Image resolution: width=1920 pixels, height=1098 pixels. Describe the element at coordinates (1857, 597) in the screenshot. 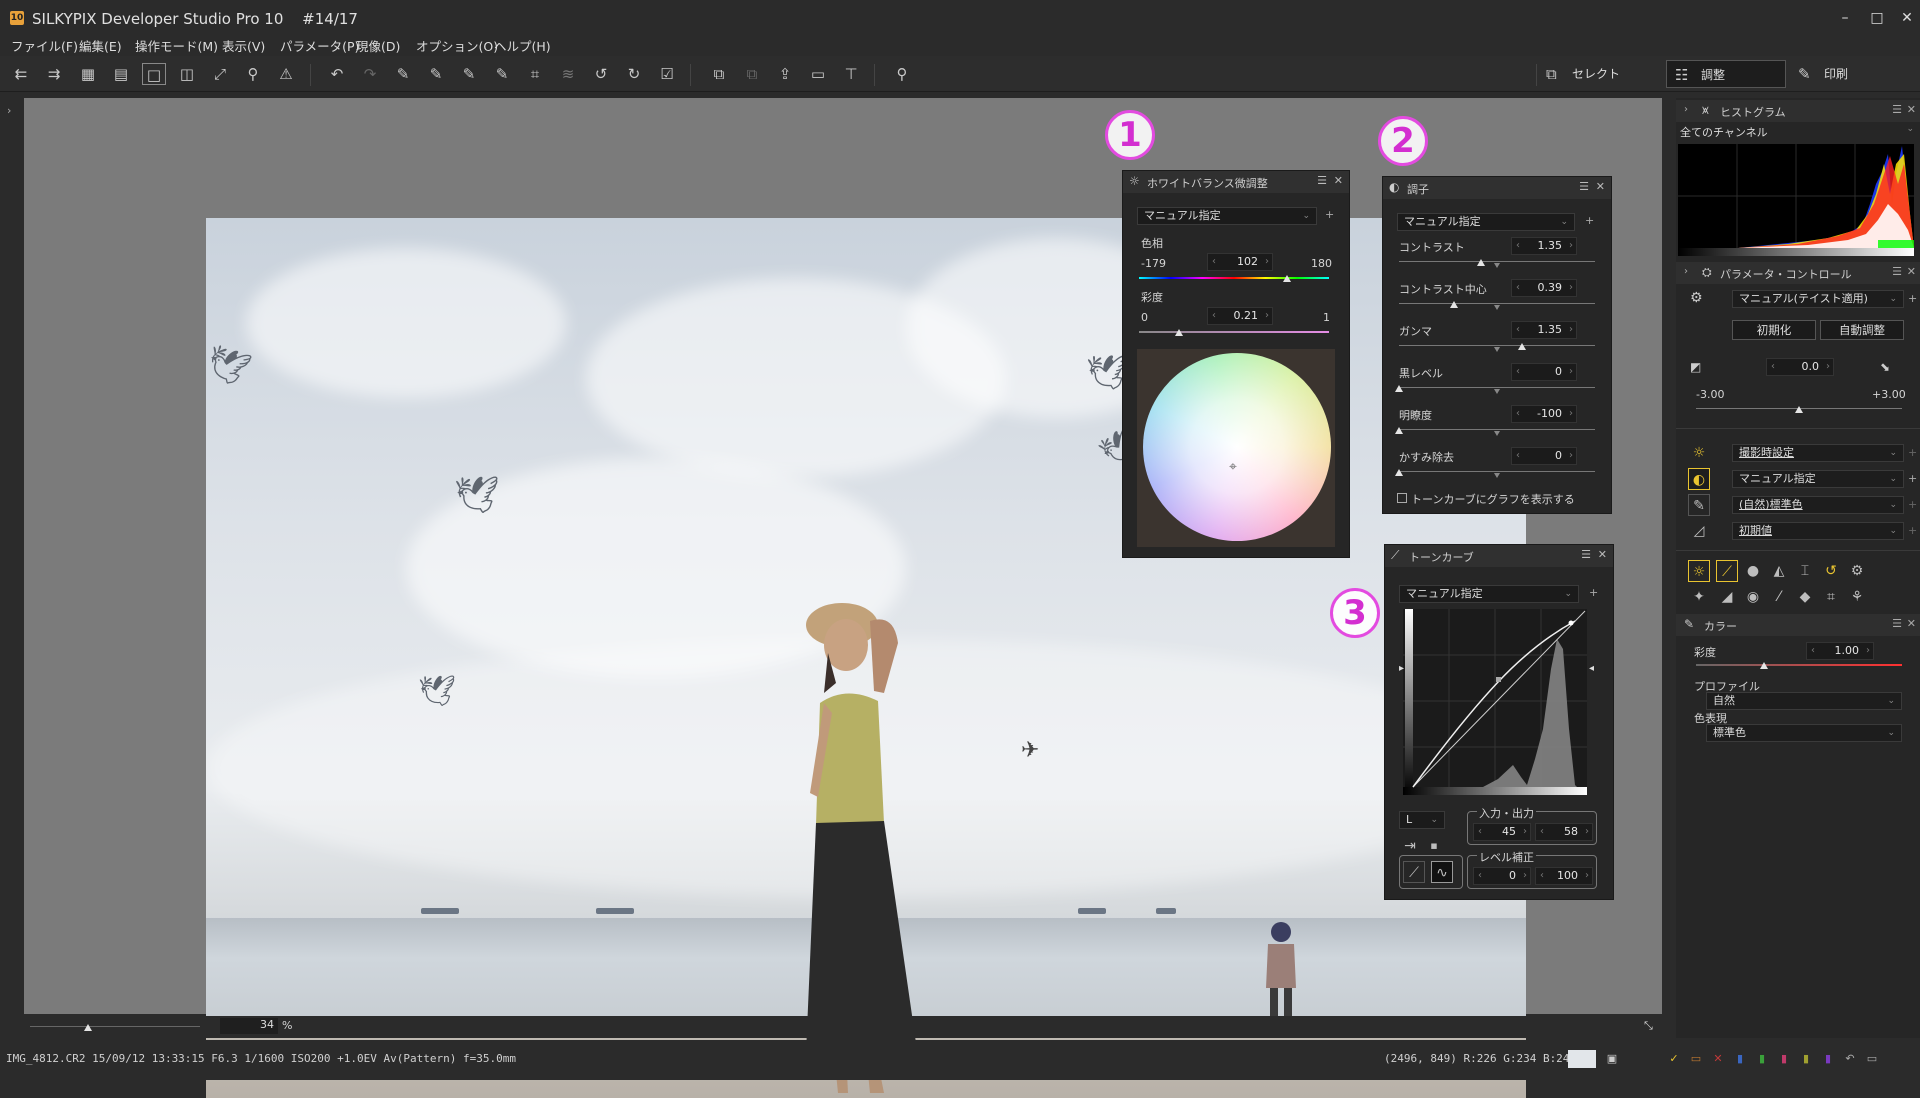

I see `spot-tool-icon: ⚘` at that location.